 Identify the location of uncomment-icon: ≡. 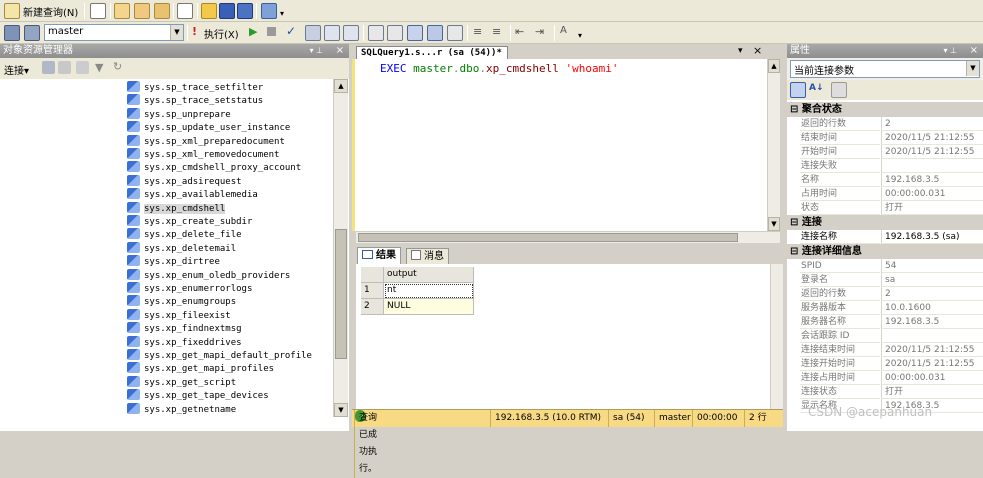
(496, 31).